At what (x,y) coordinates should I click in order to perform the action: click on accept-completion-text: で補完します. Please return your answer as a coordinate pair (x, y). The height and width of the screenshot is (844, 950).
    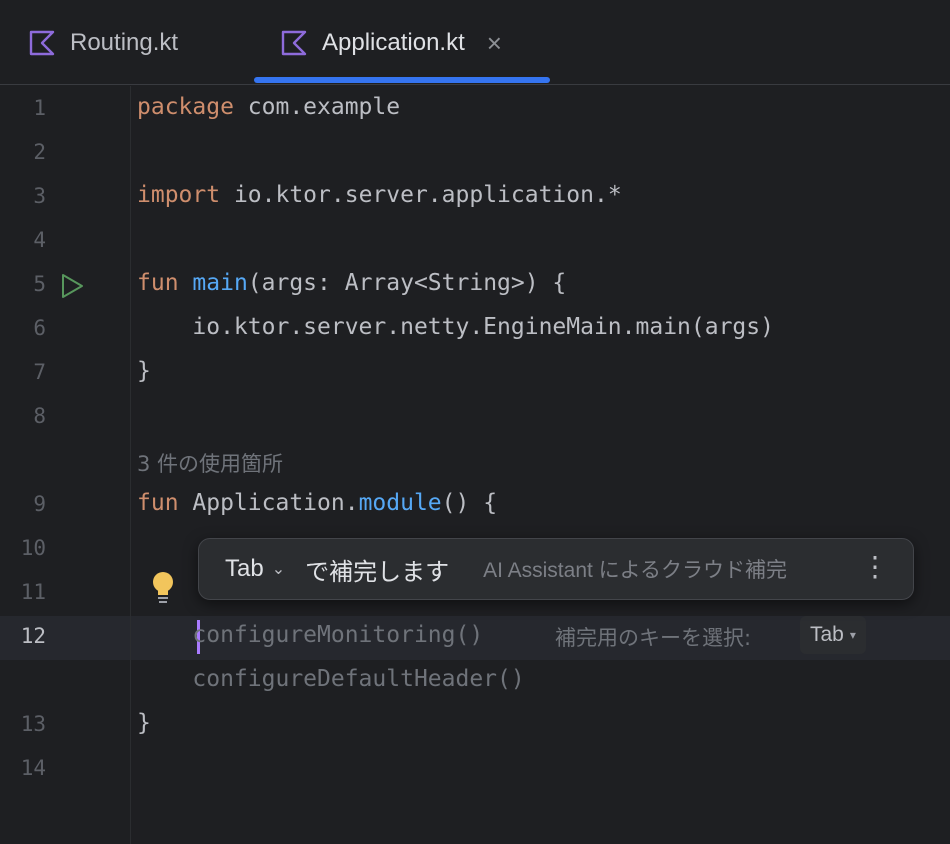
    Looking at the image, I should click on (377, 572).